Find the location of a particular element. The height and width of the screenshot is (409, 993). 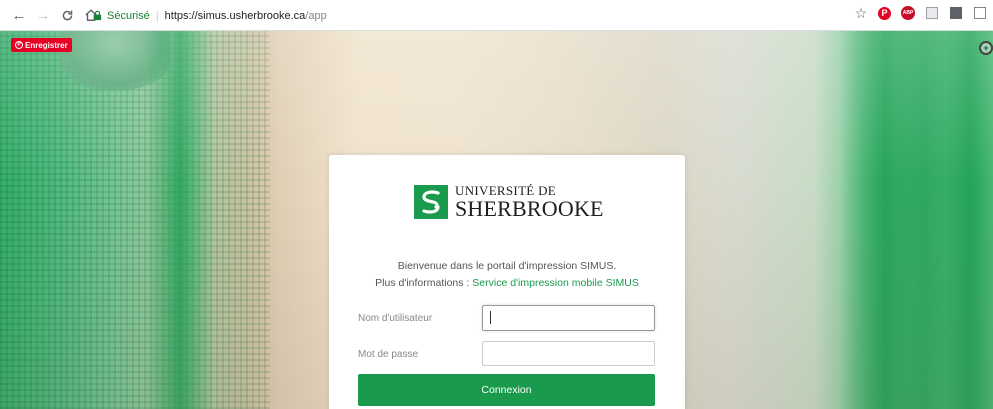

secure-label: Sécurisé is located at coordinates (128, 15).